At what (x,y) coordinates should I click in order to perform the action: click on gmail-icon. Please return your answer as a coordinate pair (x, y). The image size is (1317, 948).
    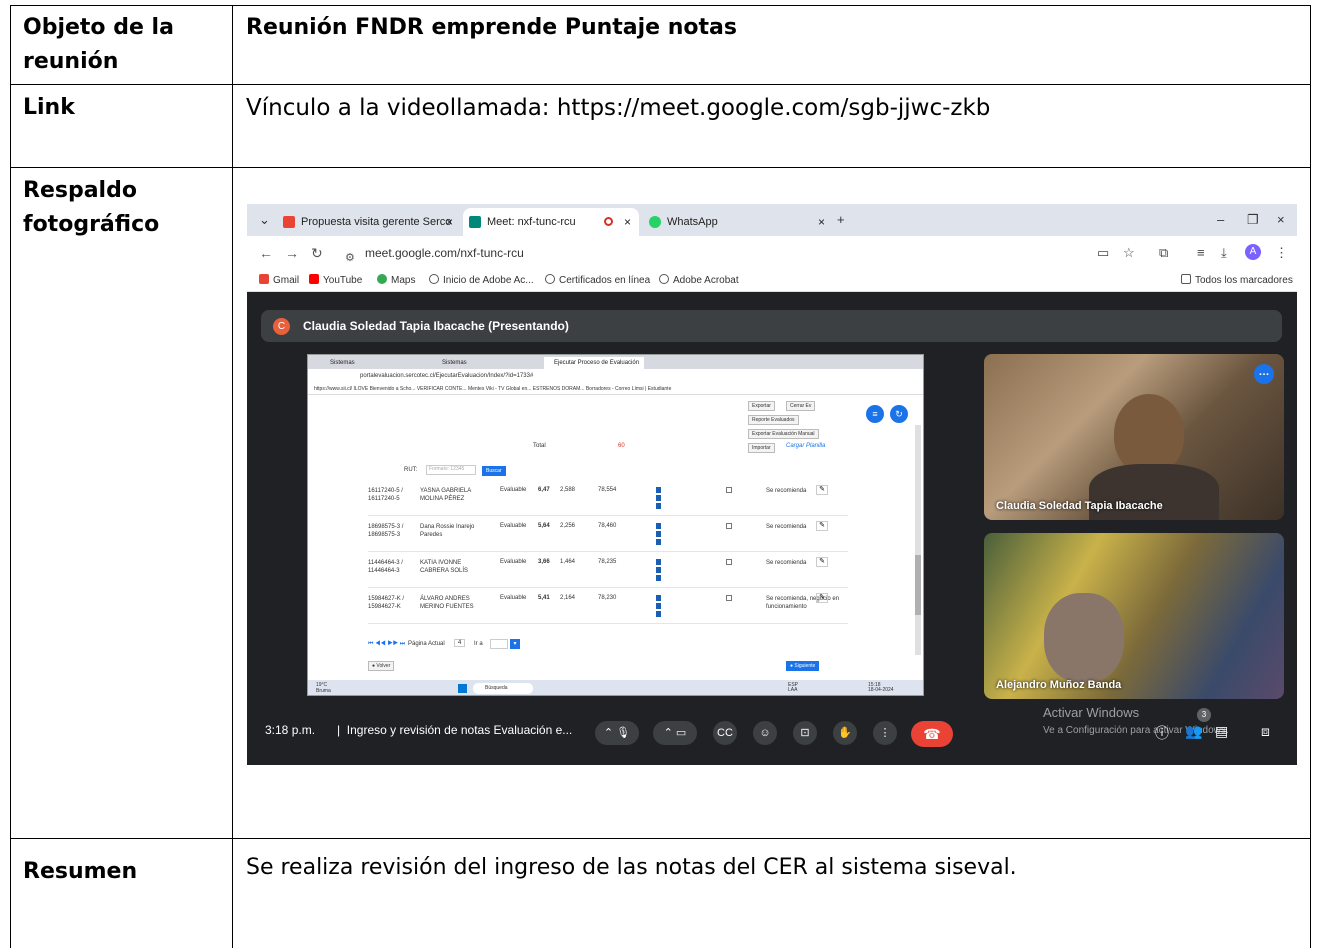
    Looking at the image, I should click on (289, 222).